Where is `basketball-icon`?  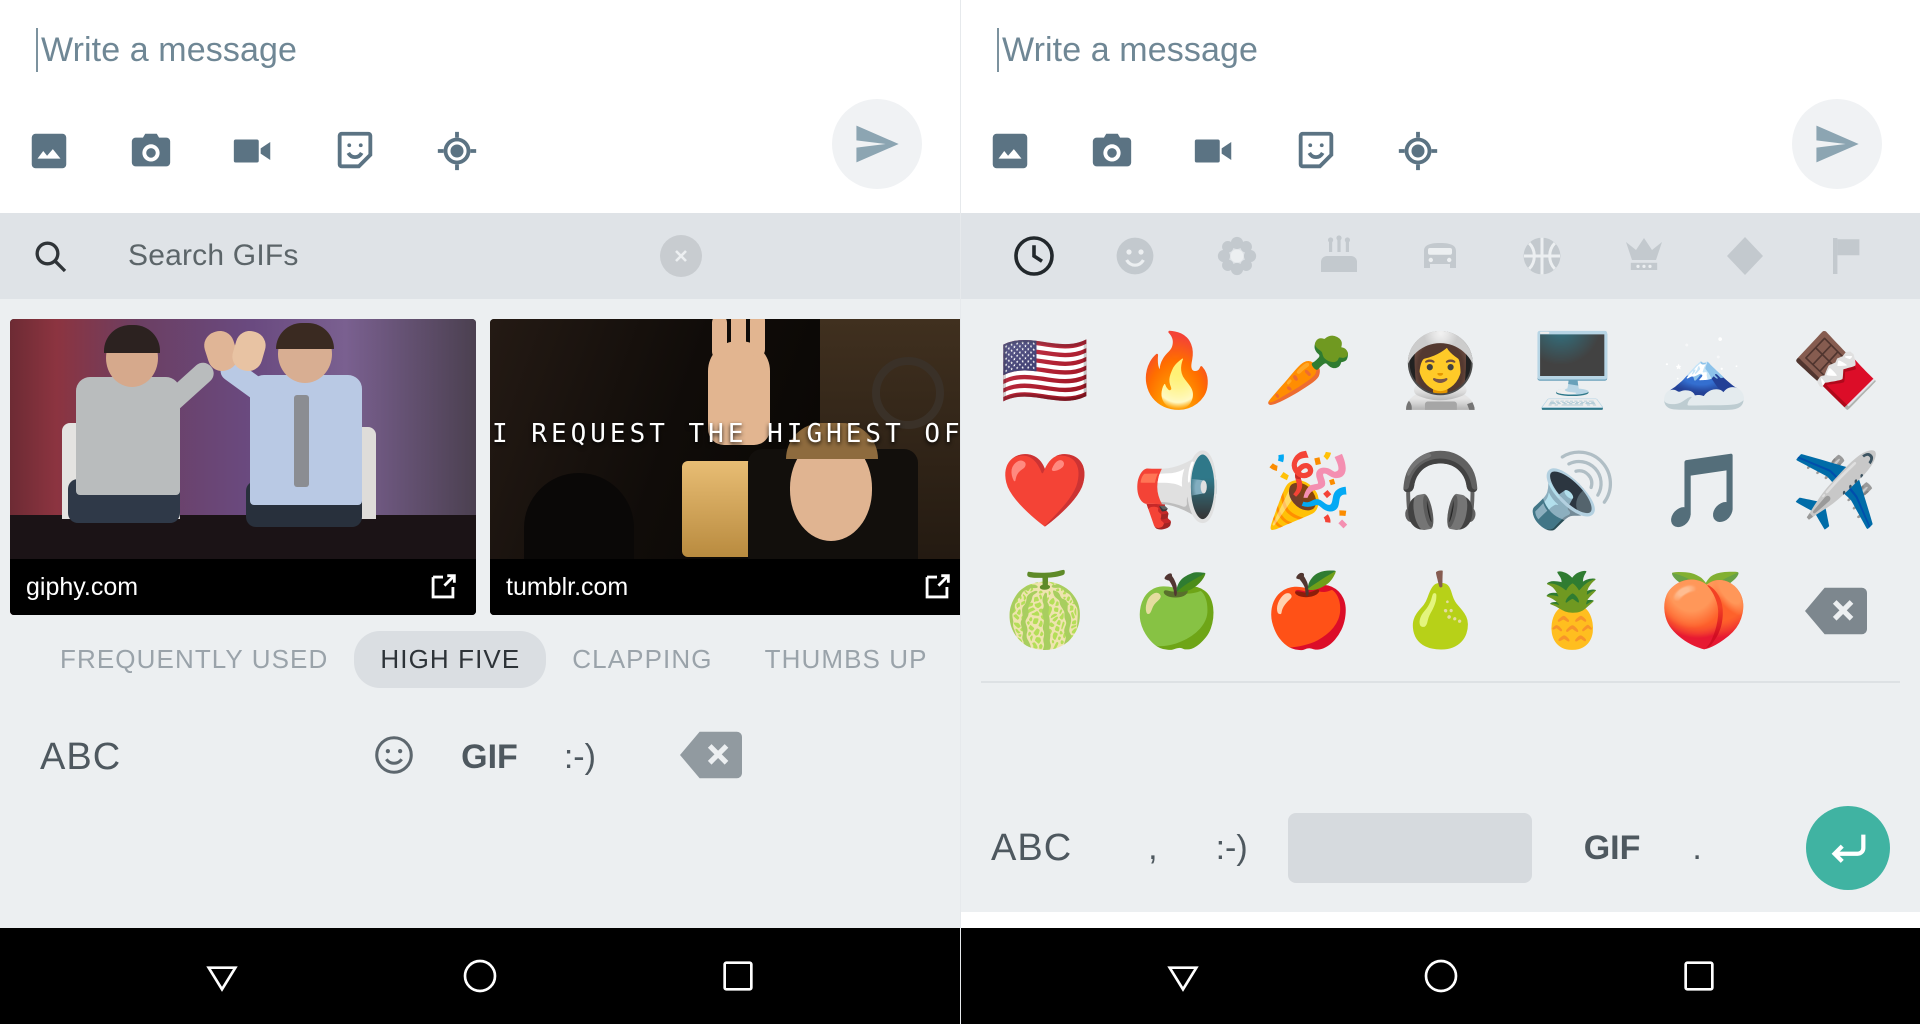 basketball-icon is located at coordinates (1542, 256).